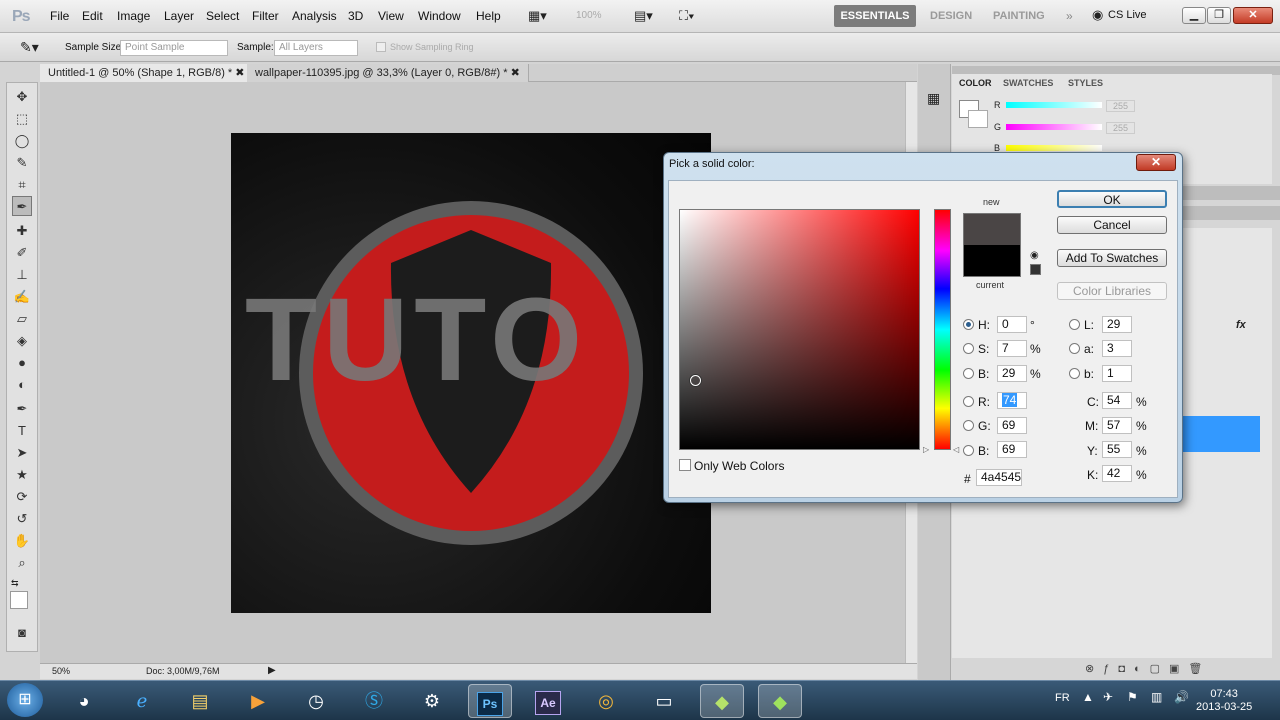 The height and width of the screenshot is (720, 1280). I want to click on red-input: 74, so click(1012, 400).